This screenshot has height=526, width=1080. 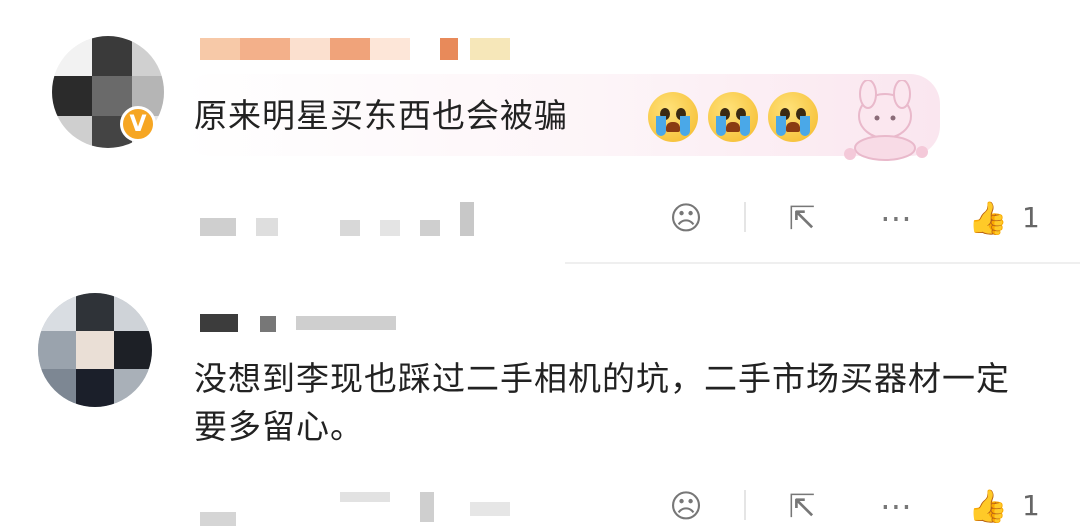 What do you see at coordinates (896, 506) in the screenshot?
I see `reply-icon: ⋯` at bounding box center [896, 506].